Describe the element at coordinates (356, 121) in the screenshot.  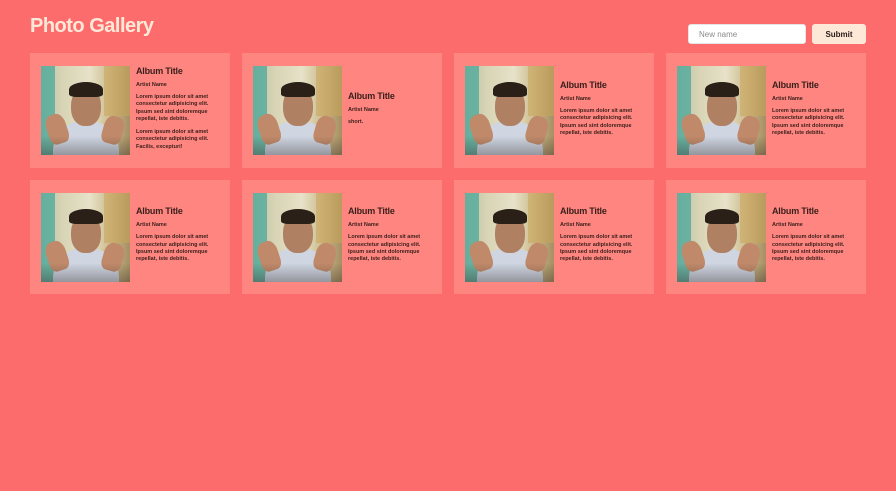
I see `album-description: short.` at that location.